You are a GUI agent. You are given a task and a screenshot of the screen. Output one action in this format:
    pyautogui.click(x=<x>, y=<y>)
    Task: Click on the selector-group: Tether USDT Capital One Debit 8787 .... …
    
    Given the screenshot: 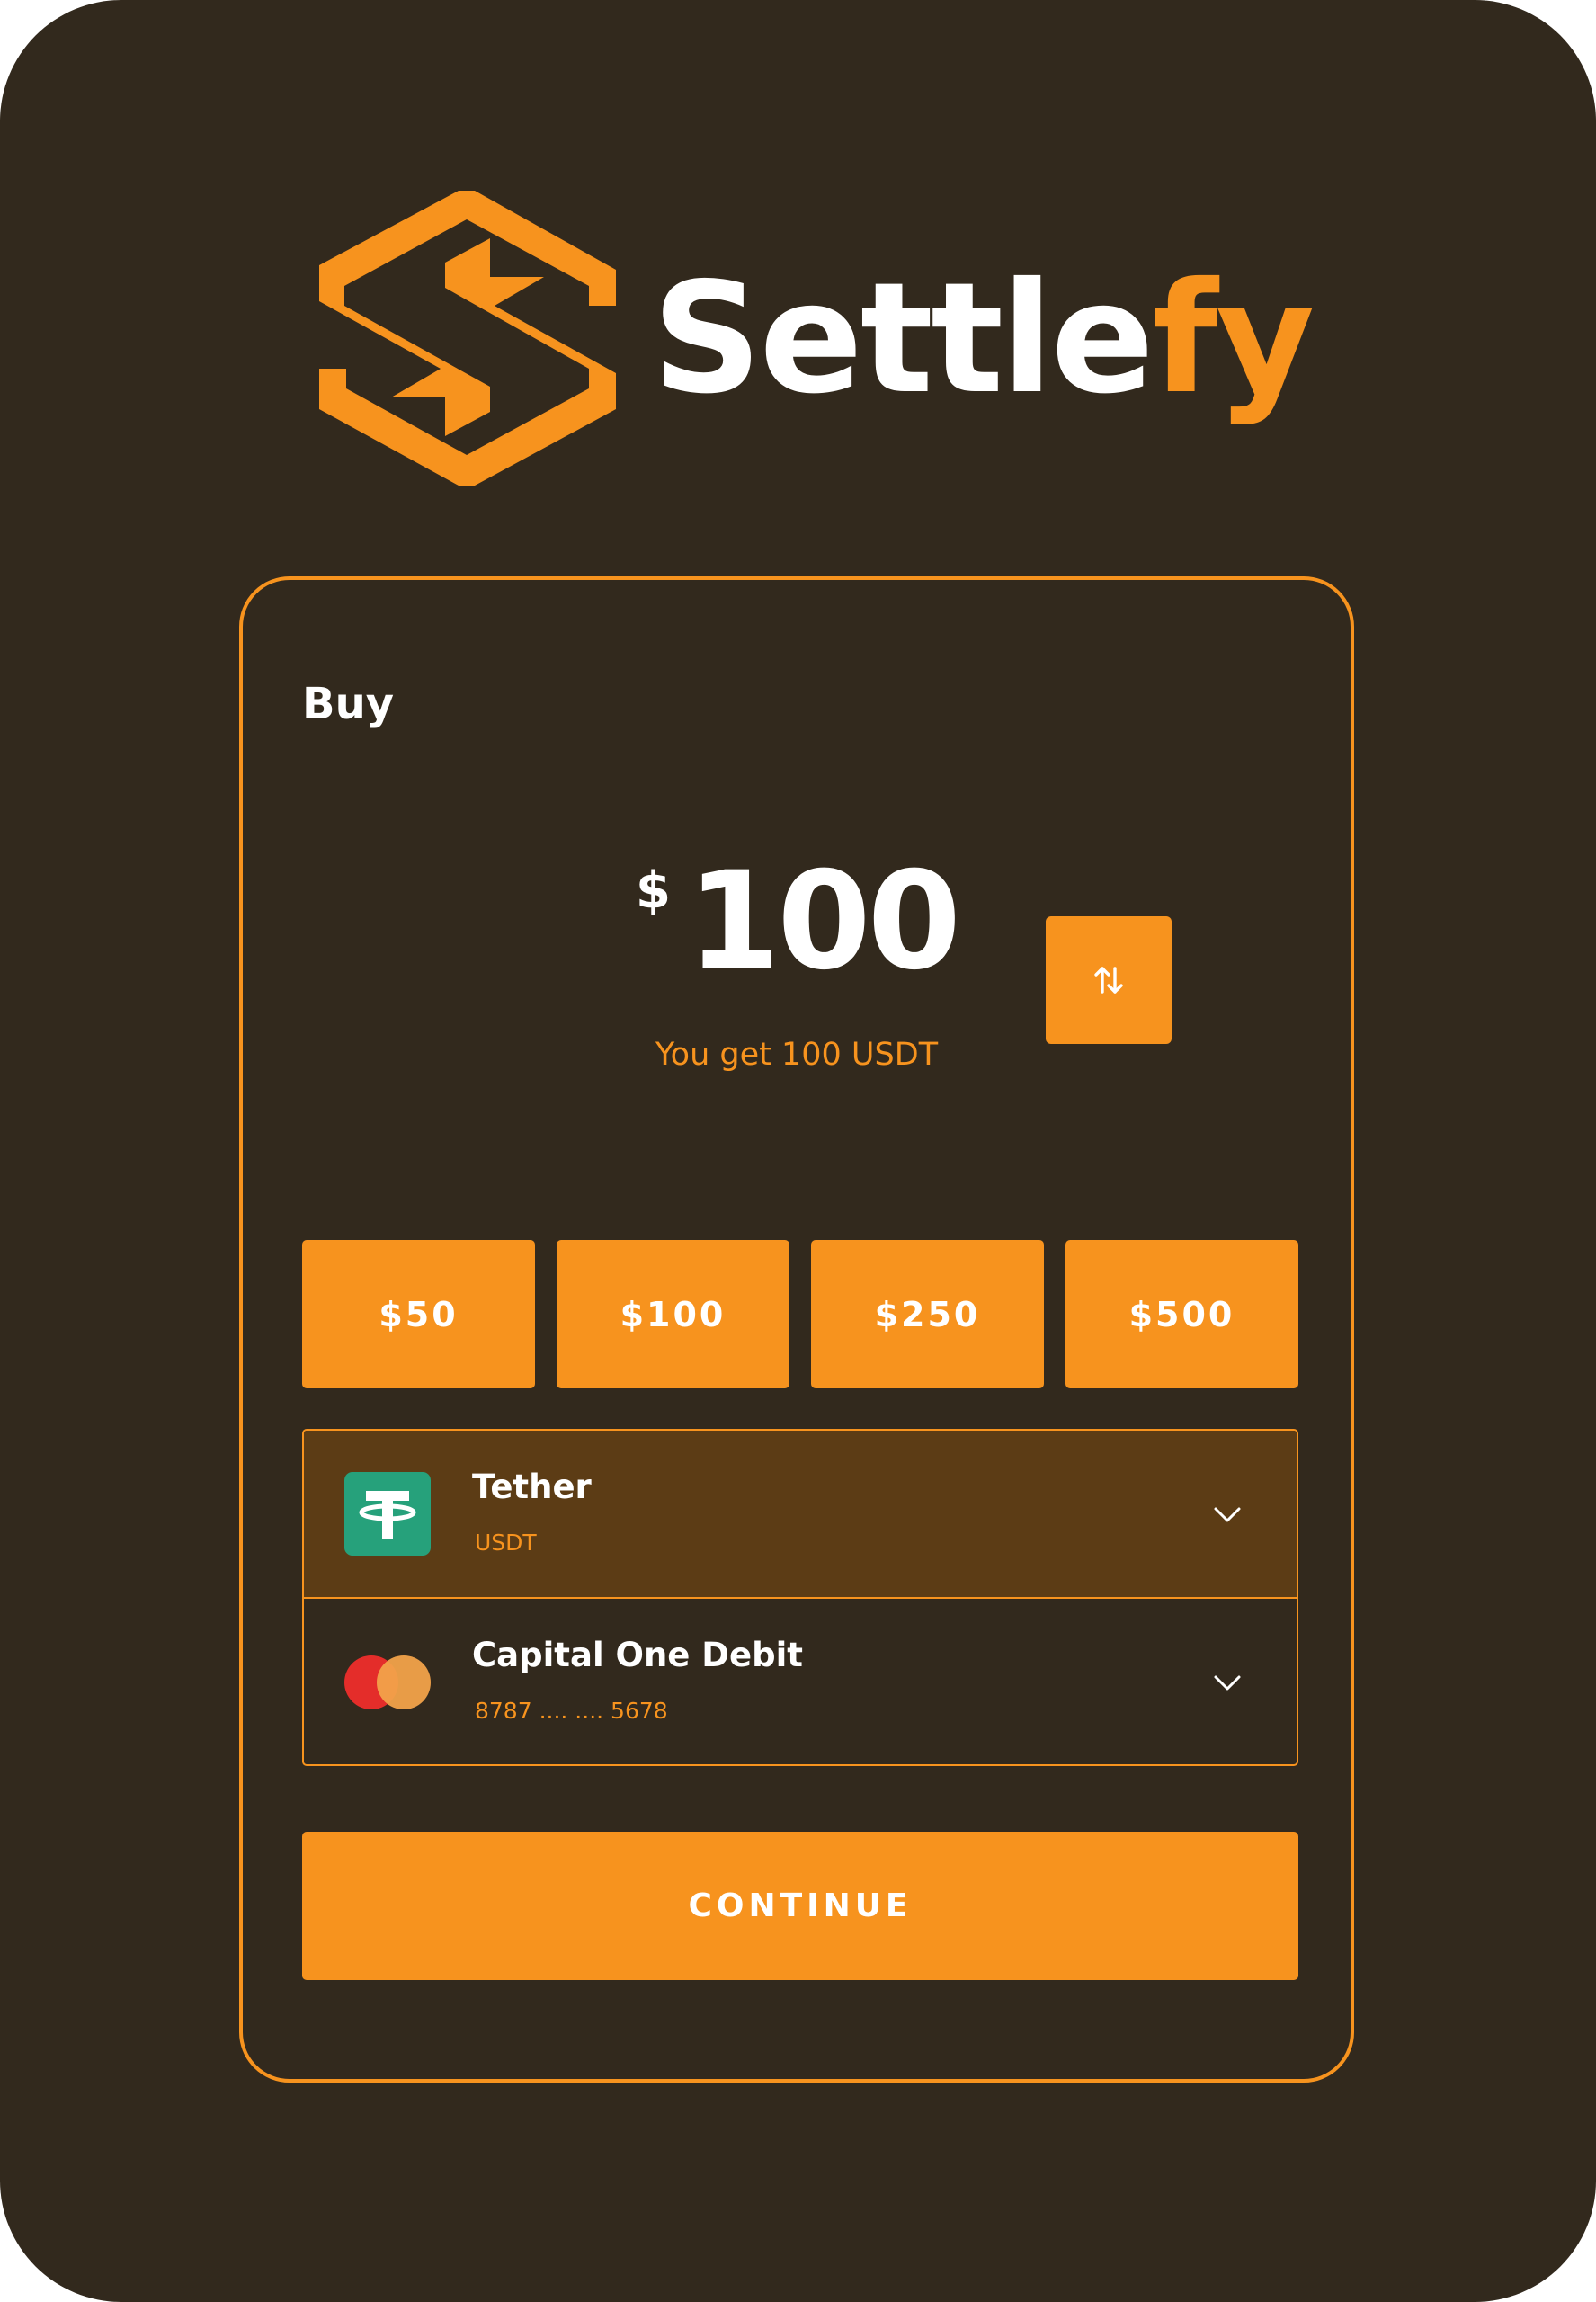 What is the action you would take?
    pyautogui.click(x=800, y=1597)
    